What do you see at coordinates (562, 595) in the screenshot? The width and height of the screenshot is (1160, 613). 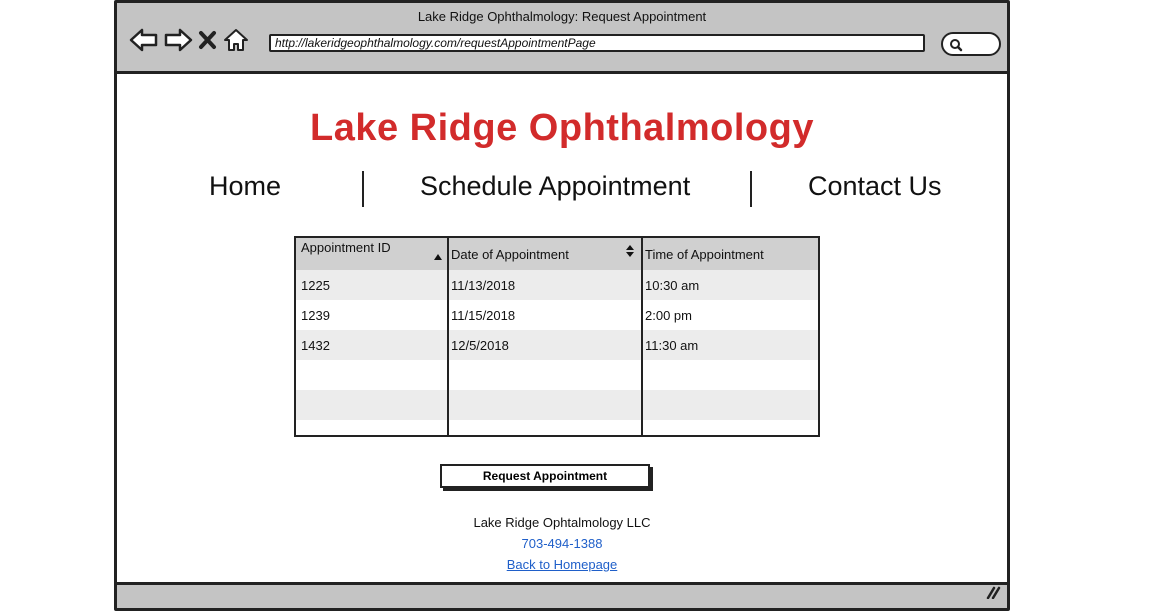 I see `browser-statusbar` at bounding box center [562, 595].